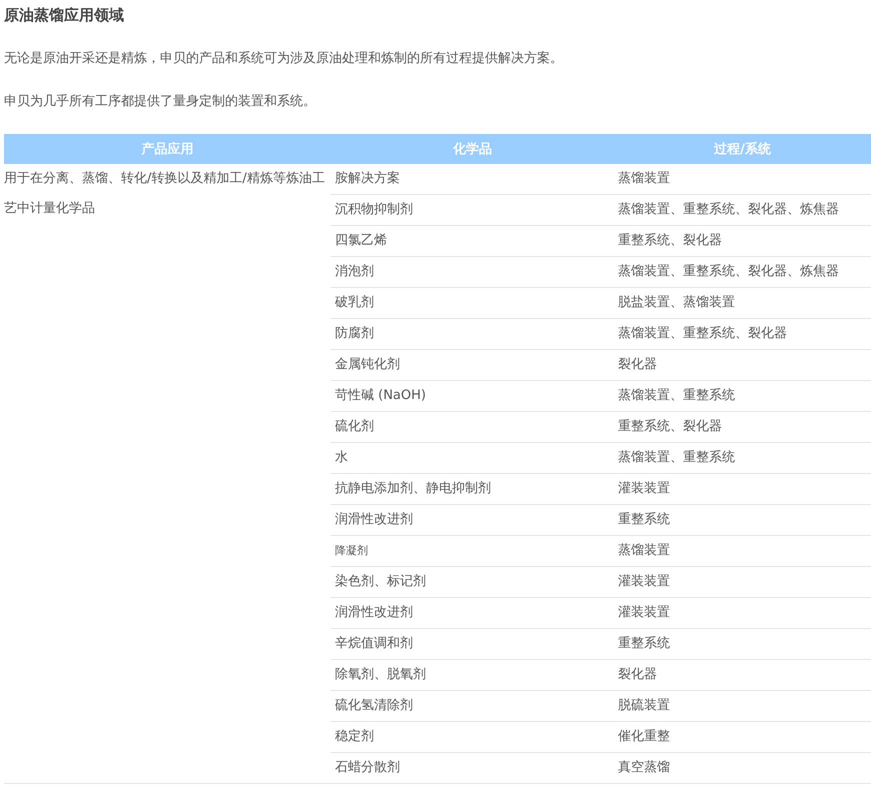 The height and width of the screenshot is (799, 871). I want to click on table-cell: 石蜡分散剂, so click(472, 768).